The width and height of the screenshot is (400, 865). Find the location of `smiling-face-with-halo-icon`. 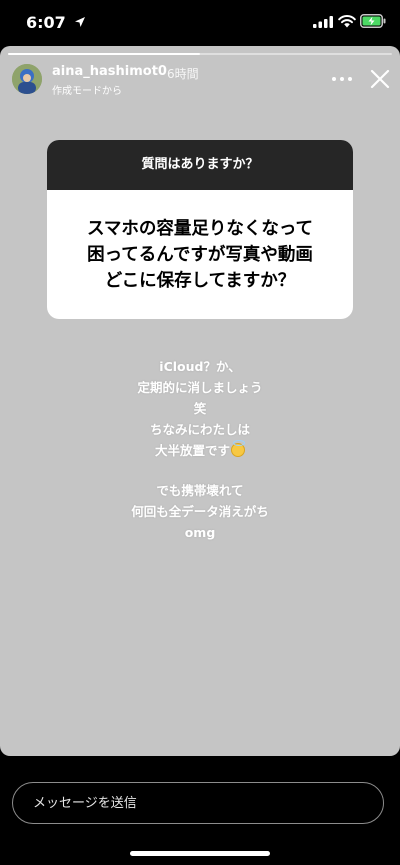

smiling-face-with-halo-icon is located at coordinates (238, 448).